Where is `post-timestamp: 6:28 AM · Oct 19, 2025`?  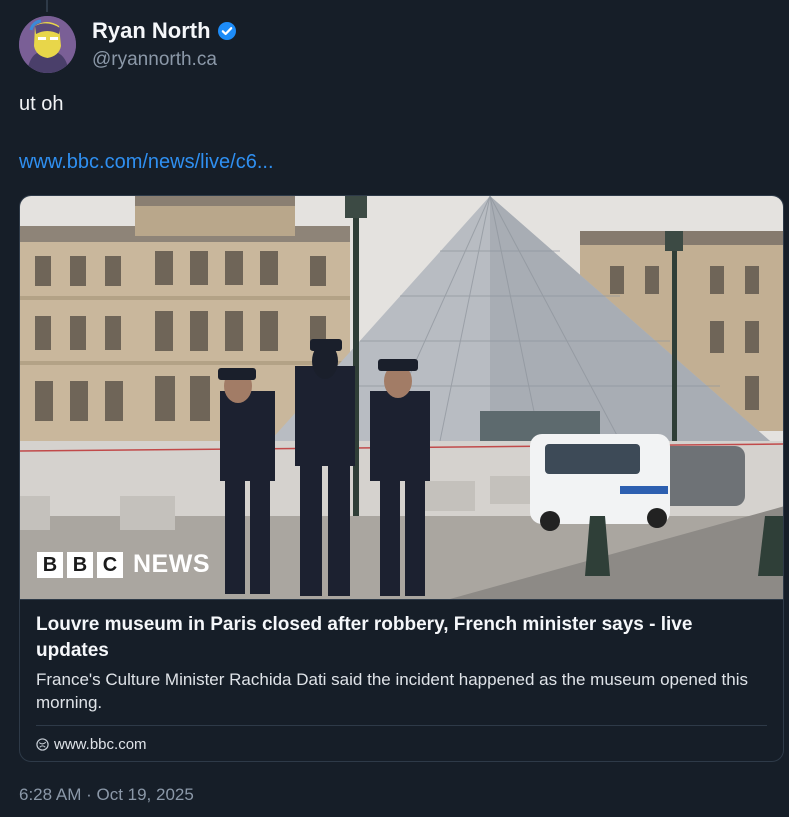
post-timestamp: 6:28 AM · Oct 19, 2025 is located at coordinates (106, 795).